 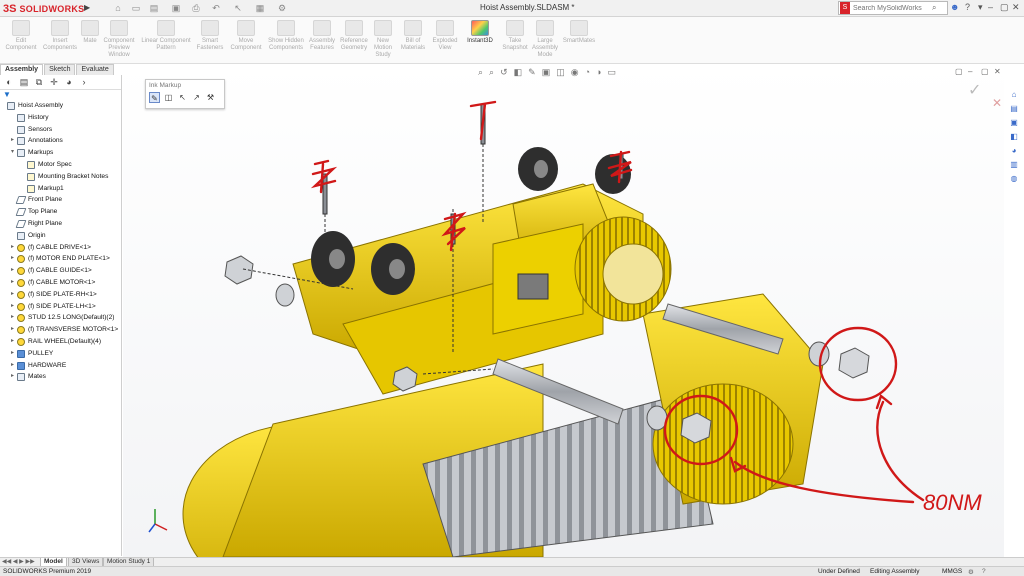 I want to click on exploded-view-button: Exploded View, so click(x=445, y=36).